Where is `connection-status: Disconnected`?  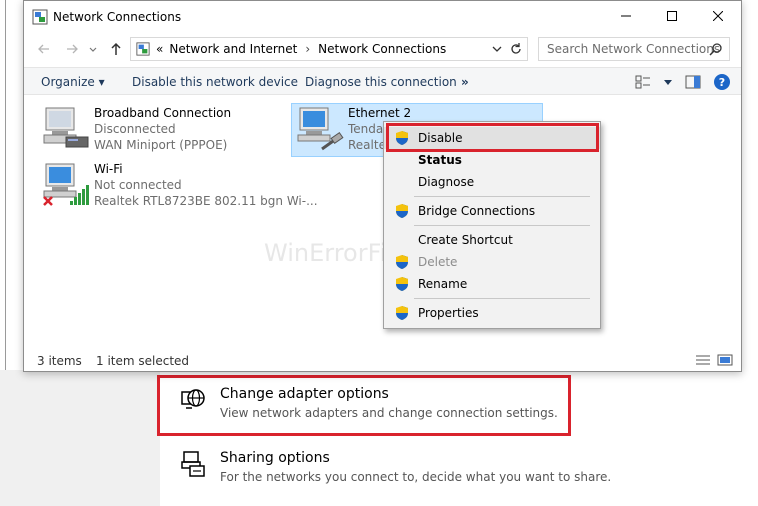 connection-status: Disconnected is located at coordinates (135, 129).